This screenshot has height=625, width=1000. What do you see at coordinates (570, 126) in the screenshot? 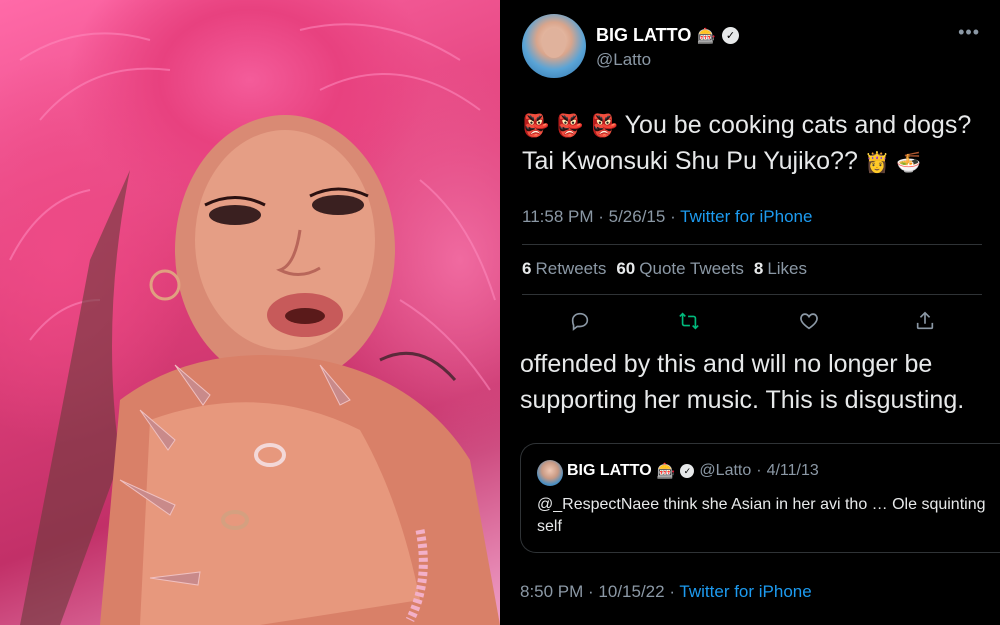
I see `goblin-emoji: 👺 👺 👺` at bounding box center [570, 126].